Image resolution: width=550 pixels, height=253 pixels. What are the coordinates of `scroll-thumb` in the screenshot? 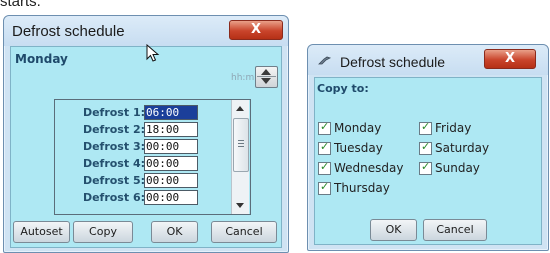 It's located at (241, 145).